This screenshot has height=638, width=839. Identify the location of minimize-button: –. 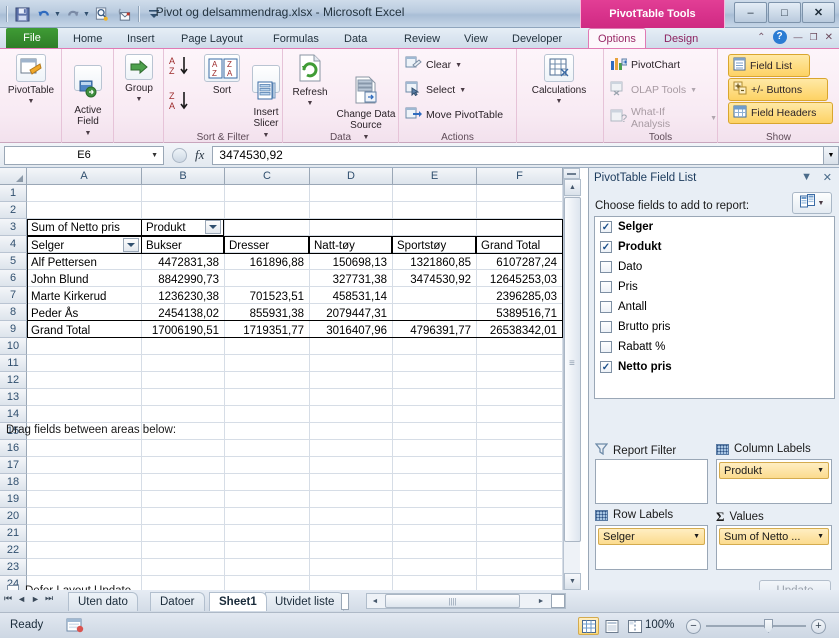
(750, 12).